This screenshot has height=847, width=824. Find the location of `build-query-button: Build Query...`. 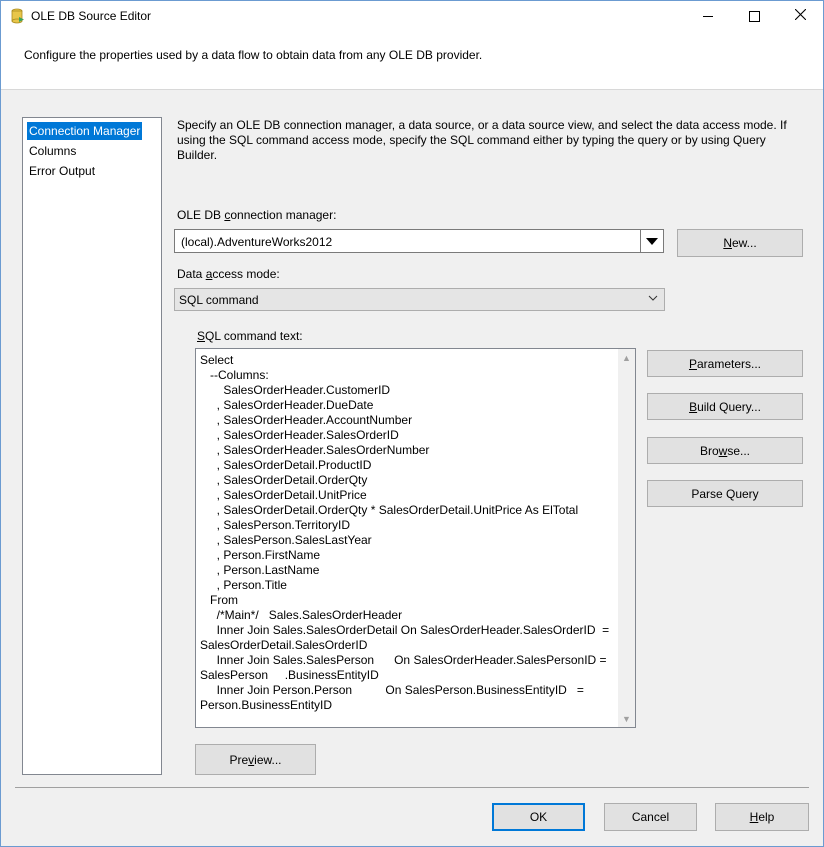

build-query-button: Build Query... is located at coordinates (725, 406).